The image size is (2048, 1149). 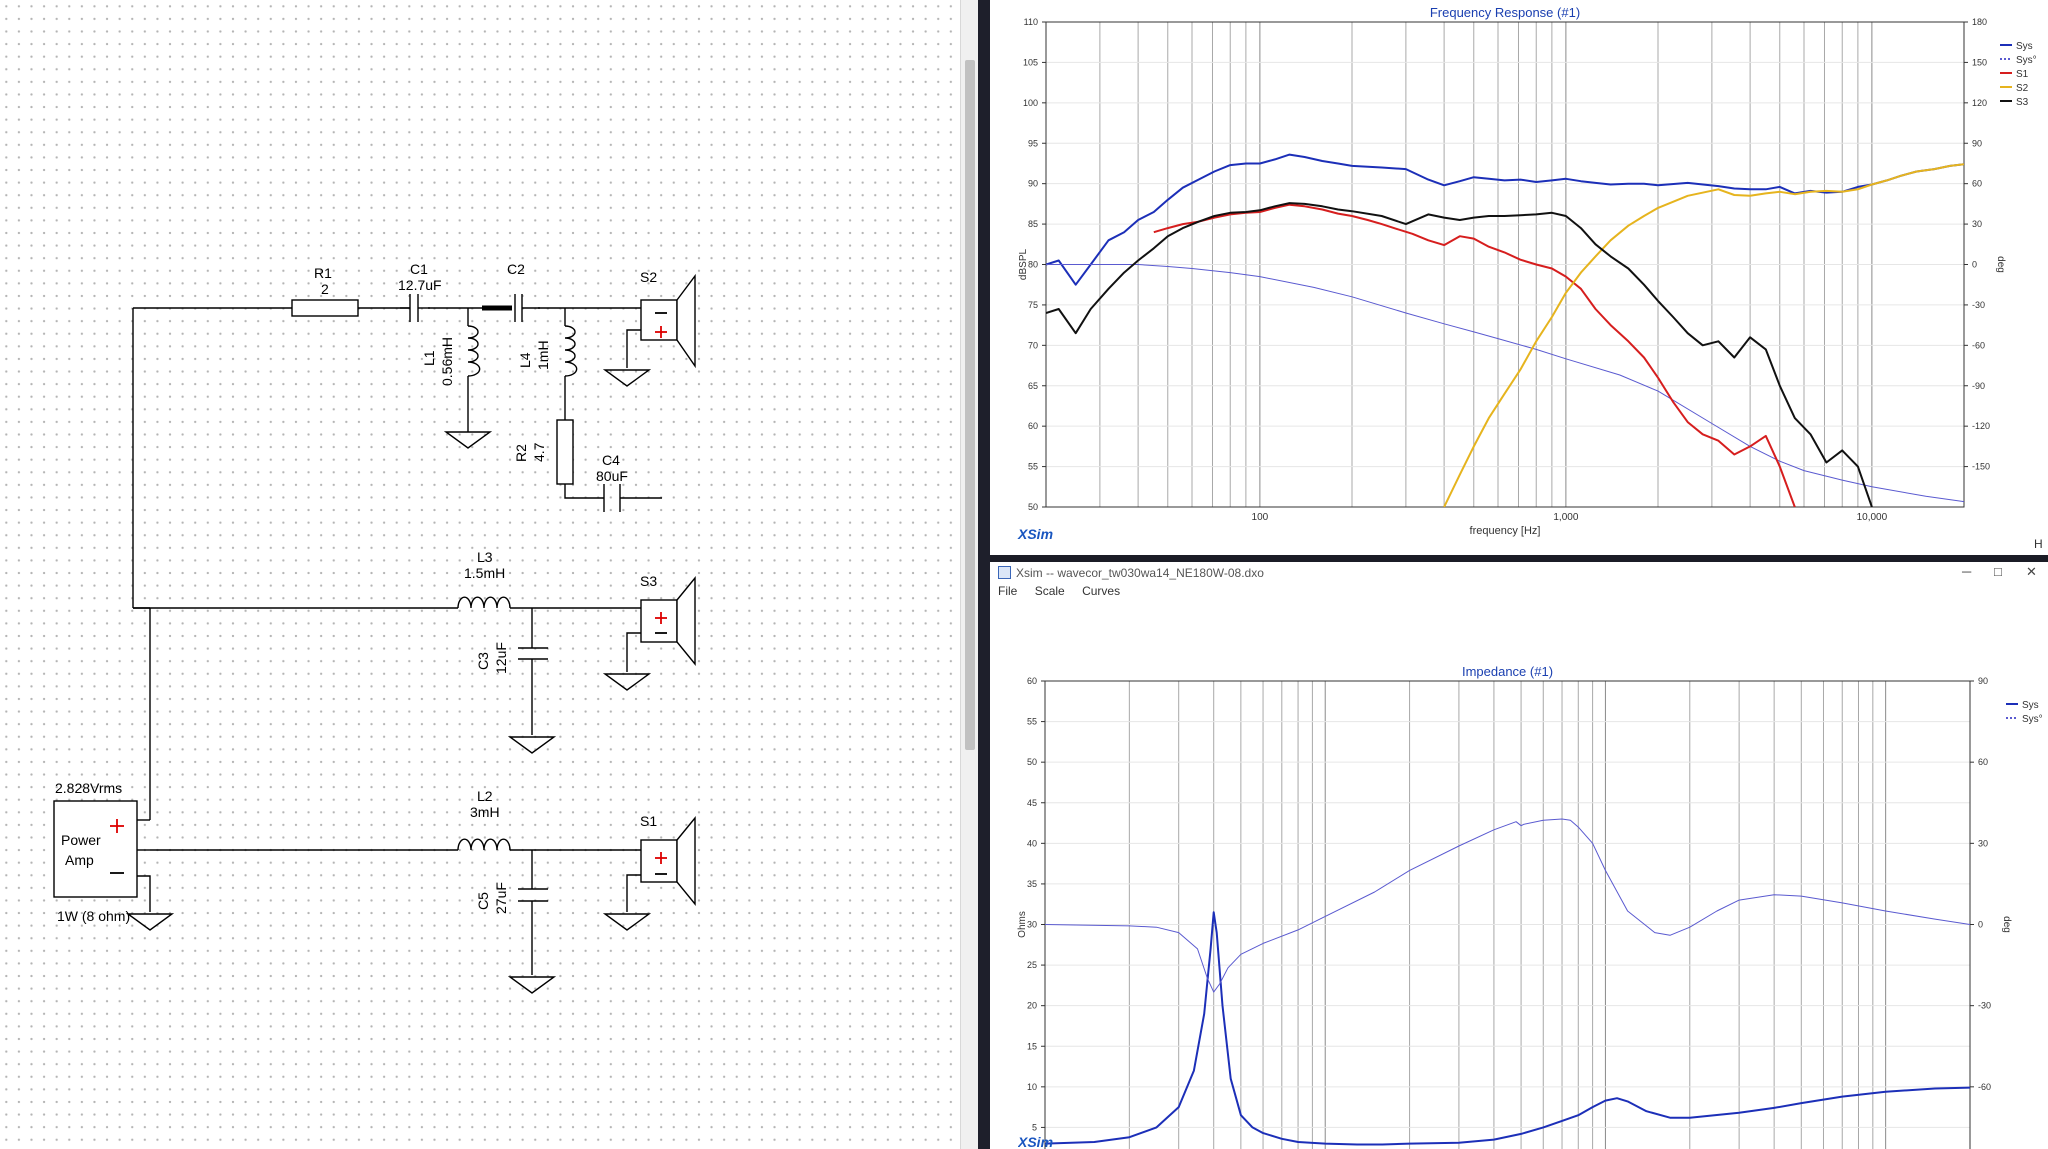 I want to click on y-tick-label: 95, so click(x=1033, y=143).